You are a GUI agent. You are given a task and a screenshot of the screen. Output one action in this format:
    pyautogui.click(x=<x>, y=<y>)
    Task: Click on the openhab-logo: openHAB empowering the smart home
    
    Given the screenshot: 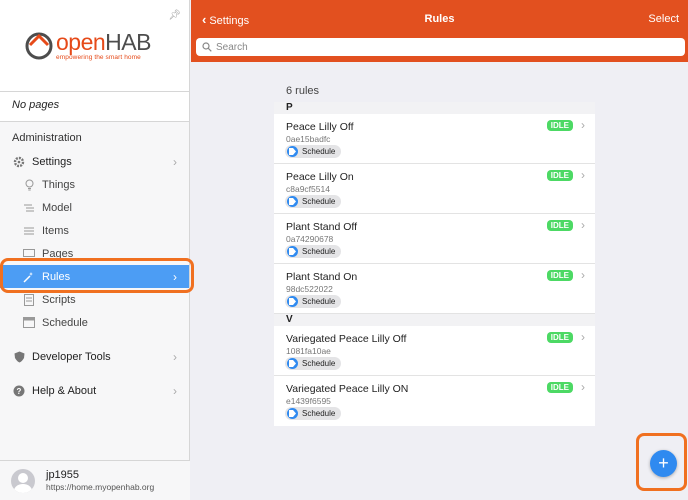 What is the action you would take?
    pyautogui.click(x=87, y=45)
    